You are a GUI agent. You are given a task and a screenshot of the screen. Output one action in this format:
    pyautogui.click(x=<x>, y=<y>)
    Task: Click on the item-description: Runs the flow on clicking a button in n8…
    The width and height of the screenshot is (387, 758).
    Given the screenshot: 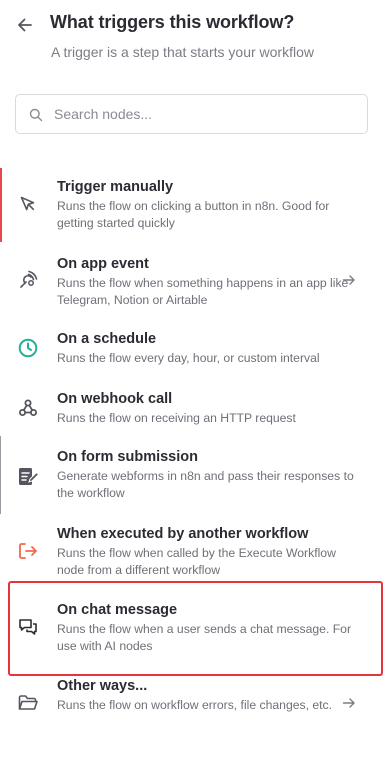 What is the action you would take?
    pyautogui.click(x=193, y=214)
    